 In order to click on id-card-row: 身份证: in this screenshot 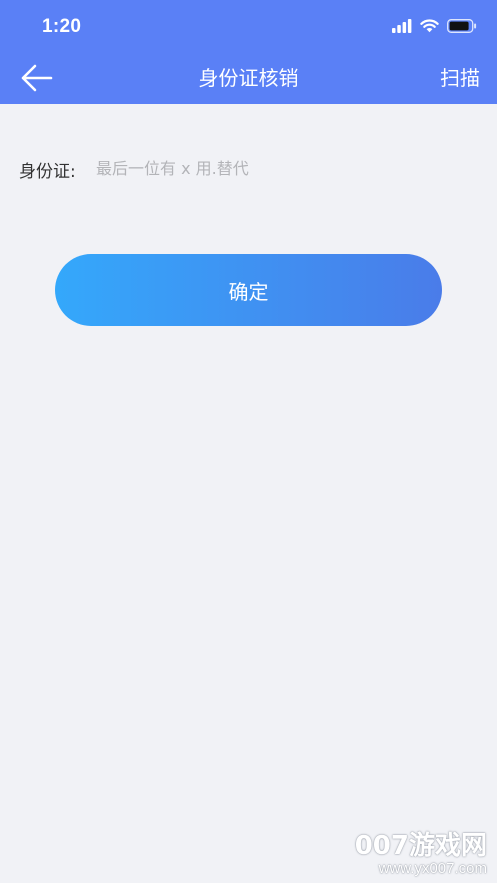, I will do `click(248, 168)`.